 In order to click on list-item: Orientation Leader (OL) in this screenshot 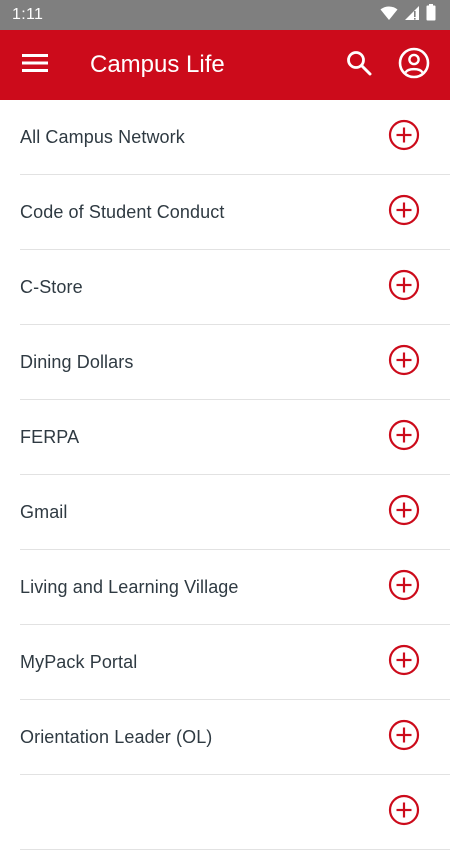, I will do `click(225, 737)`.